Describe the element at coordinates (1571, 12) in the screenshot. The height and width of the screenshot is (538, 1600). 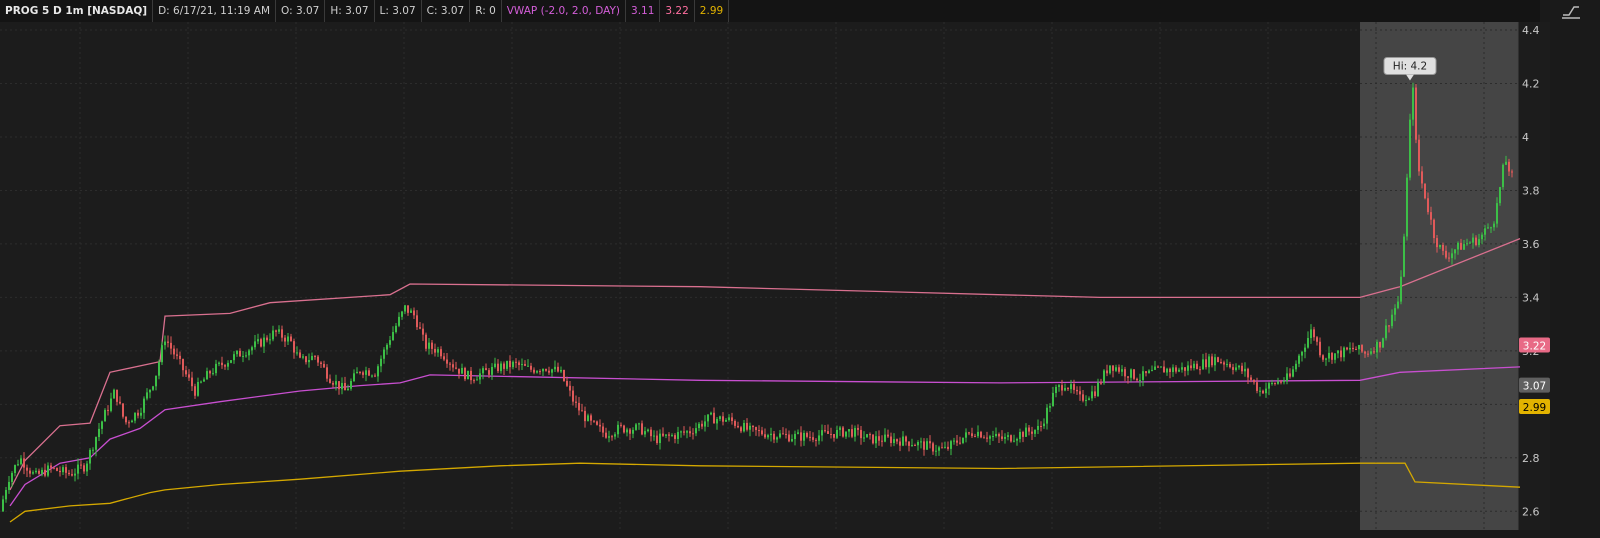
I see `chart-settings-icon` at that location.